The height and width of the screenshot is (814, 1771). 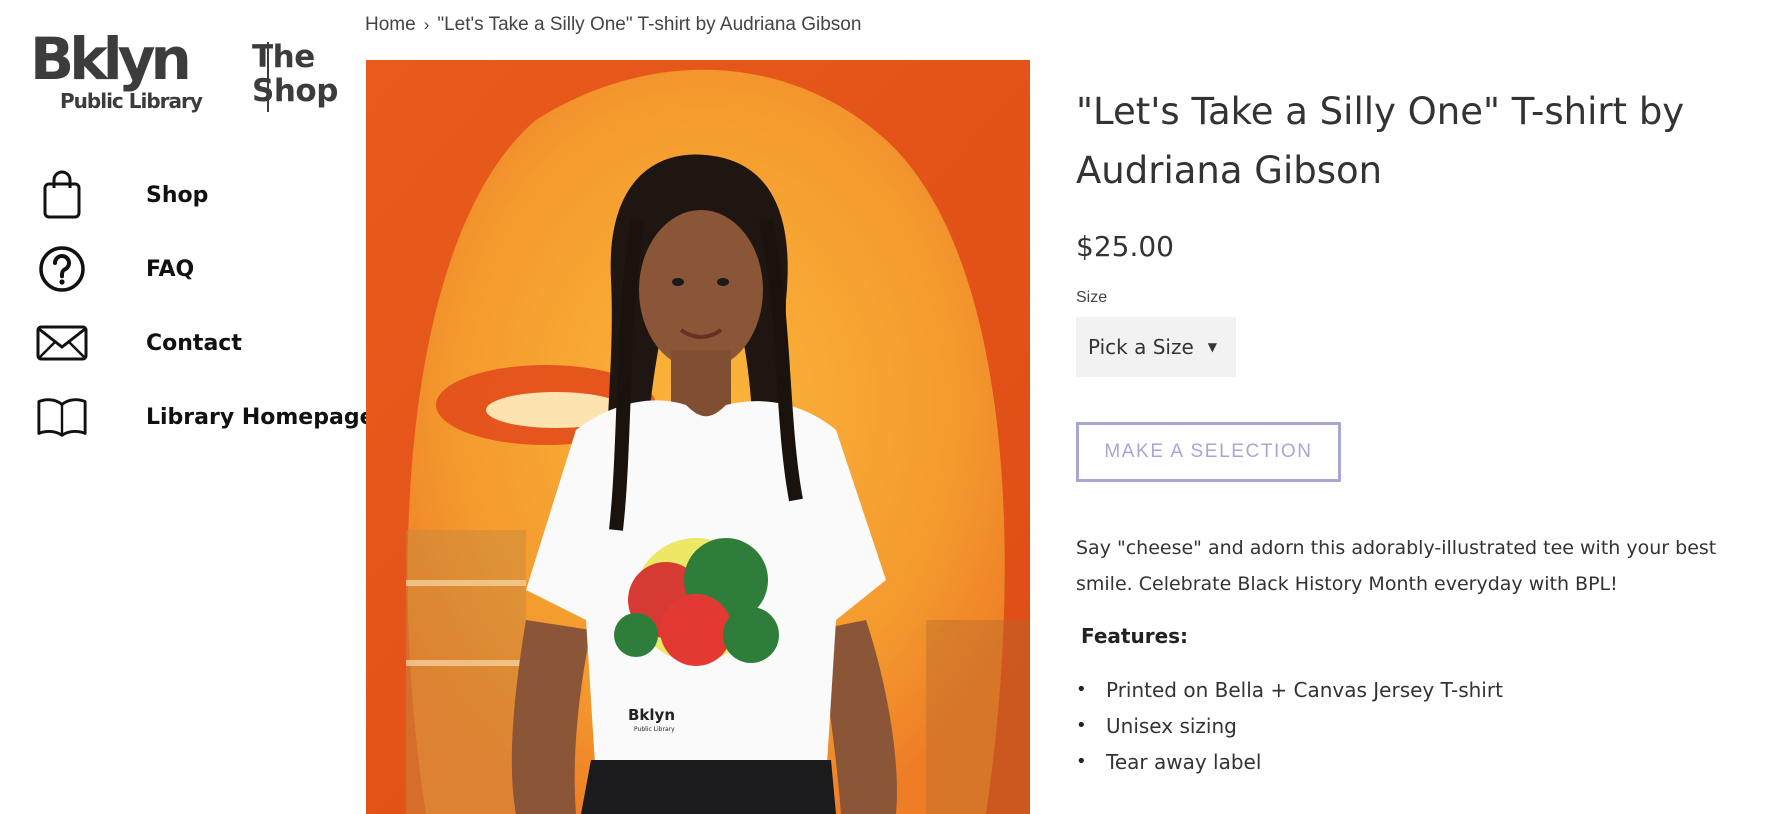 I want to click on list-item: • Tear away label, so click(x=1416, y=762).